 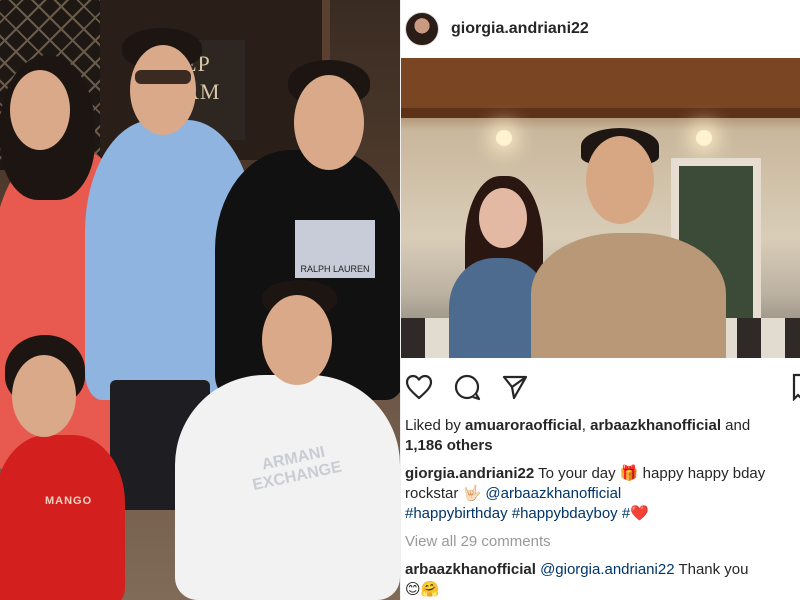 I want to click on mention-link: @giorgia.andriani22, so click(x=607, y=569).